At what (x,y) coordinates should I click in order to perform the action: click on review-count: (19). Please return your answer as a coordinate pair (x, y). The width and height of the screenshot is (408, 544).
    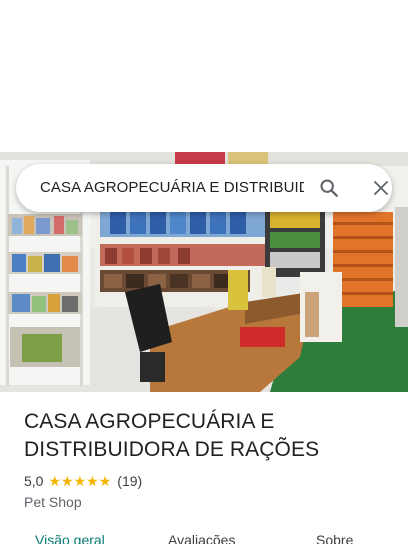
    Looking at the image, I should click on (129, 481).